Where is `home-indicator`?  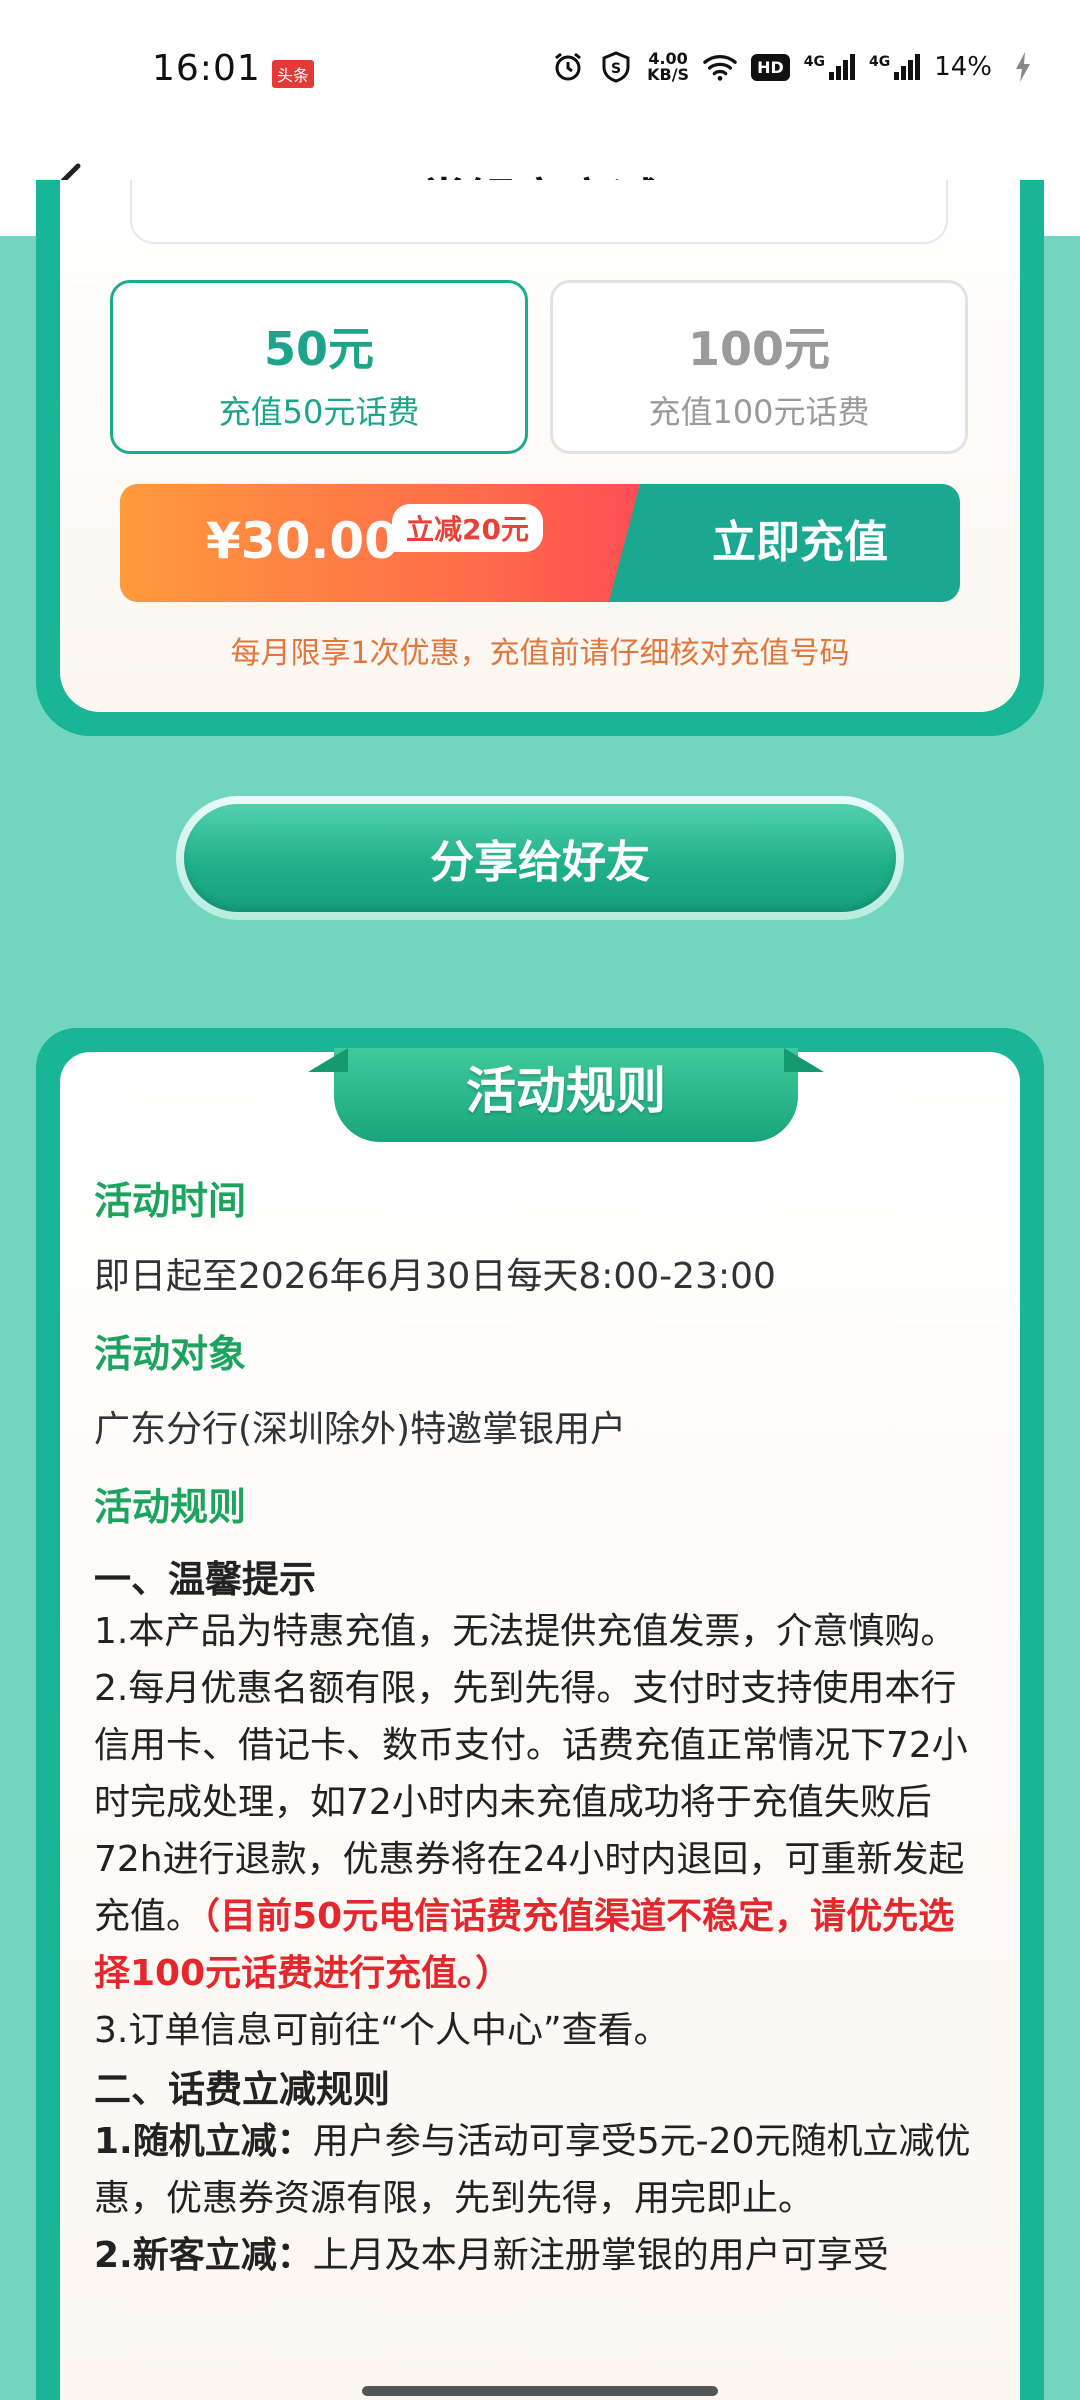
home-indicator is located at coordinates (540, 2391).